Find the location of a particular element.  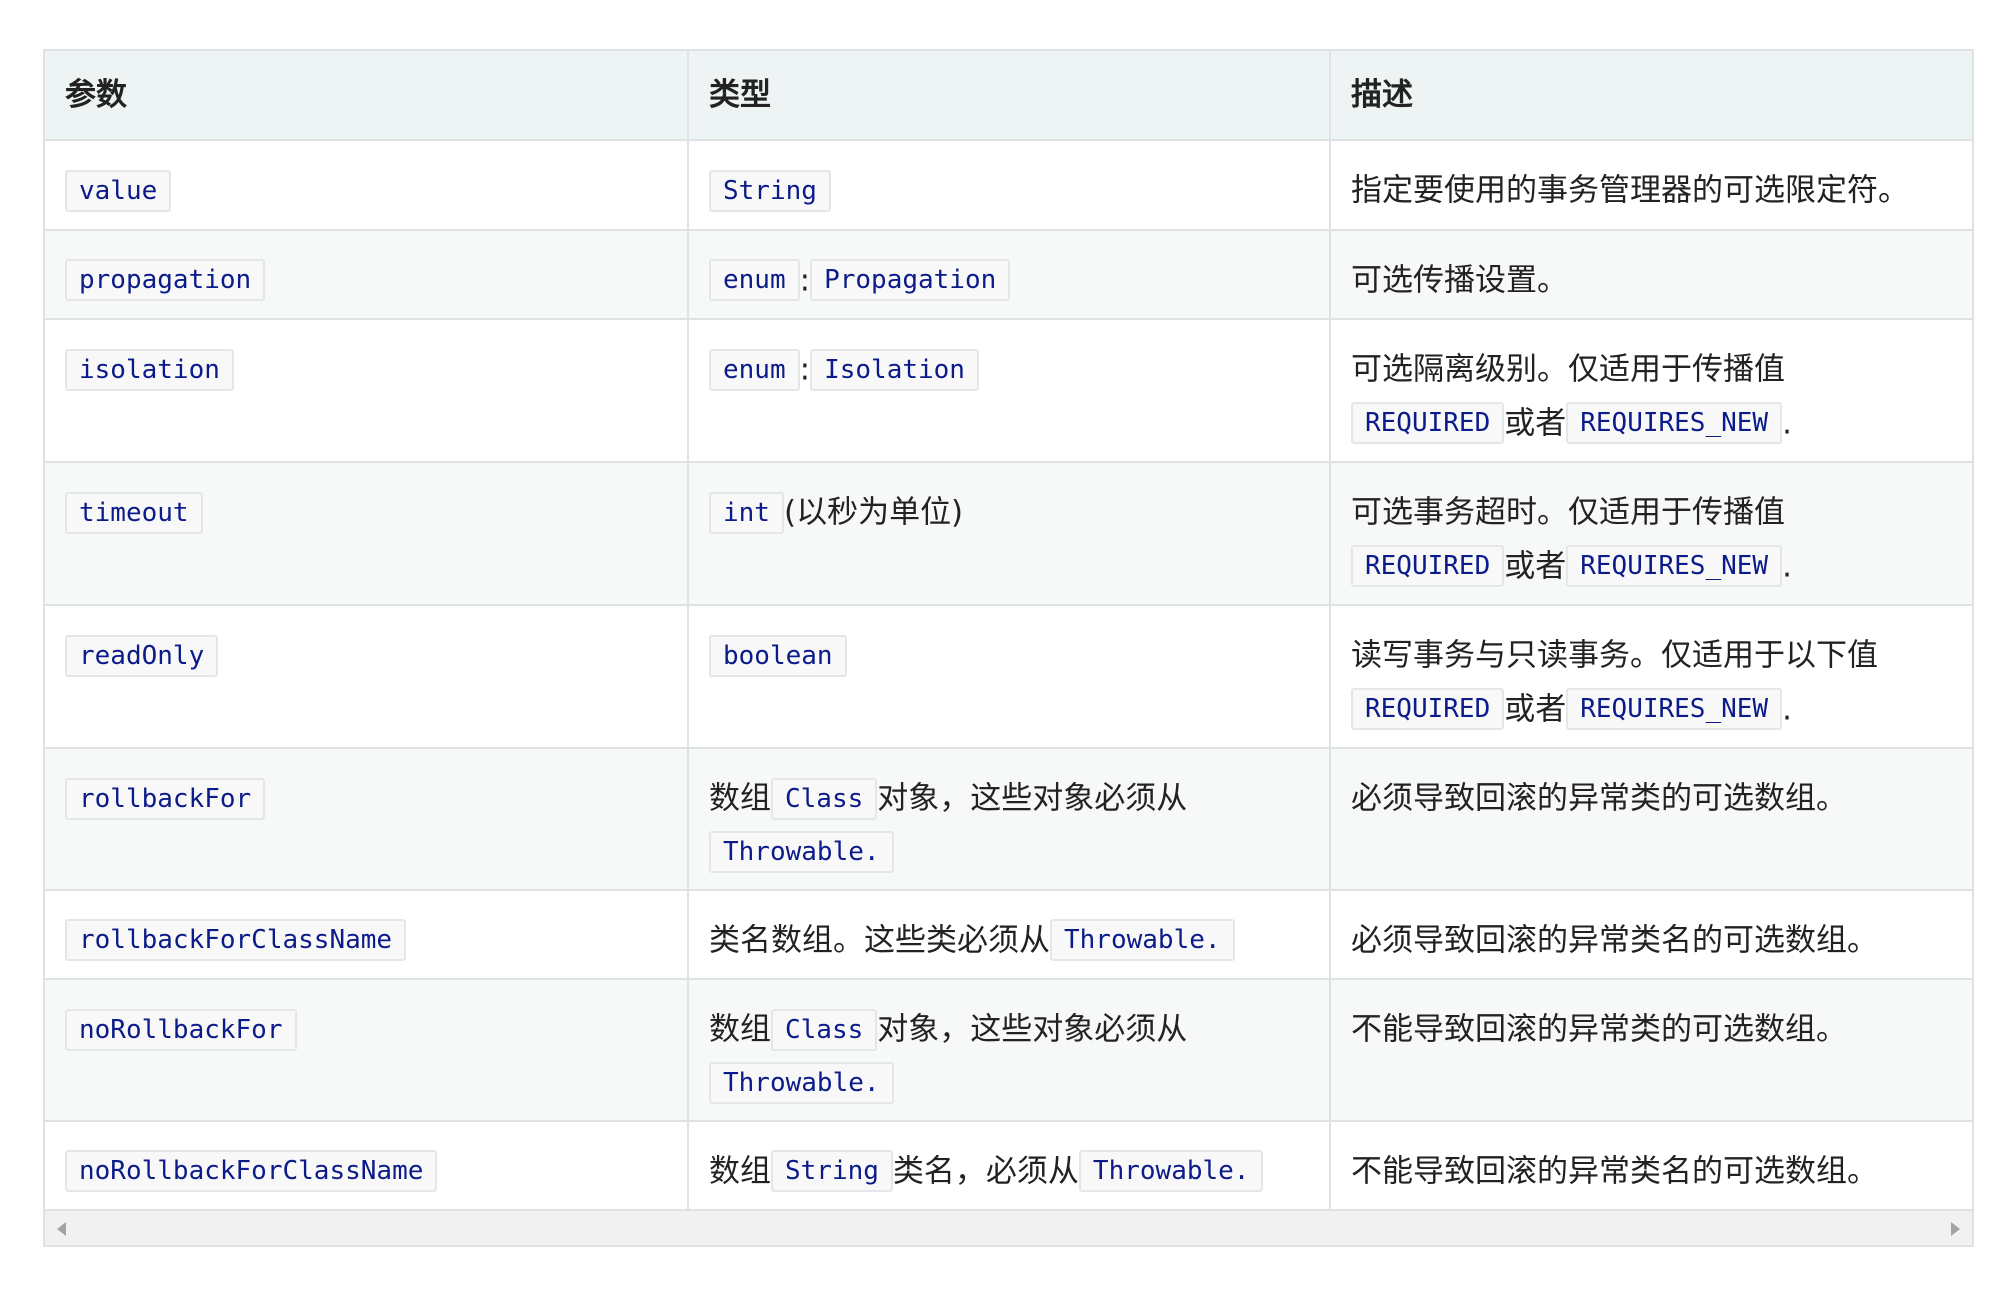

cell-text: 可选隔离级别。仅适用于传播值 is located at coordinates (1568, 369).